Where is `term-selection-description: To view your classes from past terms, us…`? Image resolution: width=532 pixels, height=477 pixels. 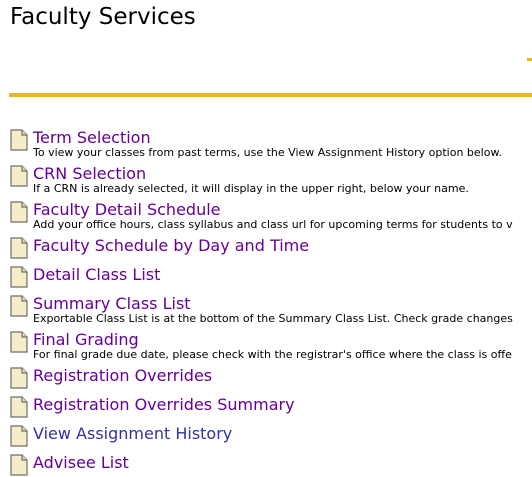 term-selection-description: To view your classes from past terms, us… is located at coordinates (267, 152).